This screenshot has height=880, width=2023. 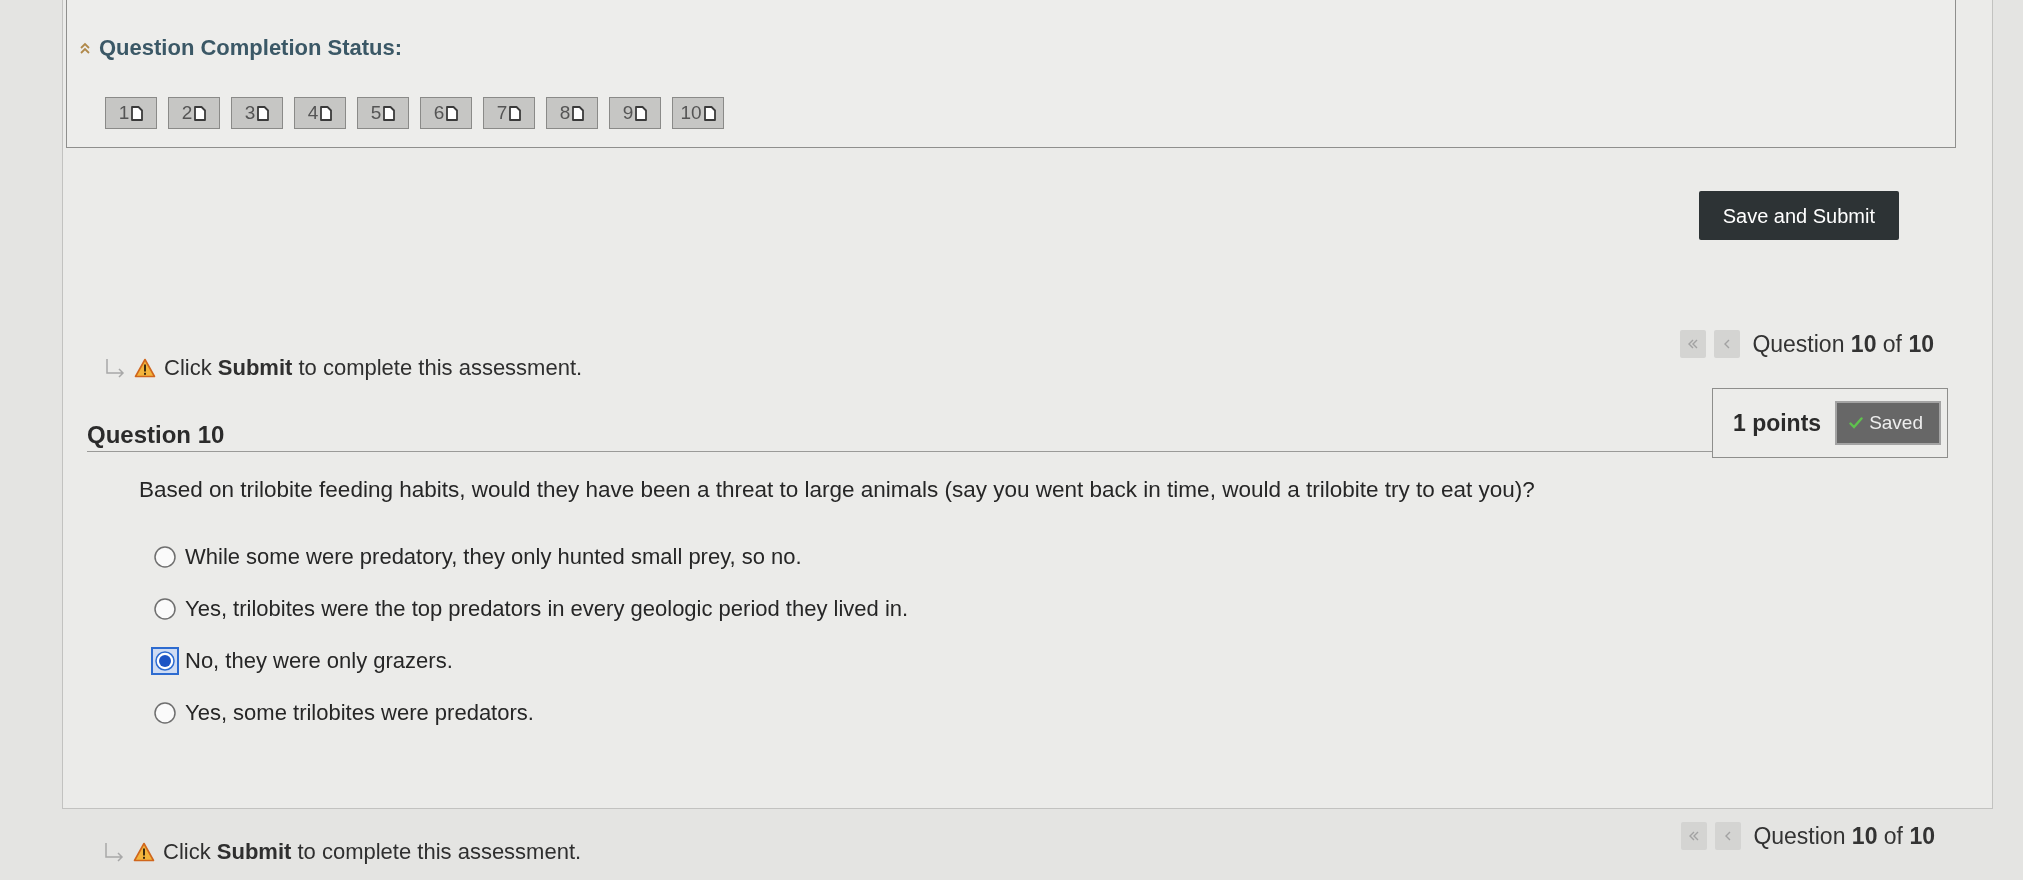 What do you see at coordinates (1777, 423) in the screenshot?
I see `points-text: 1 points` at bounding box center [1777, 423].